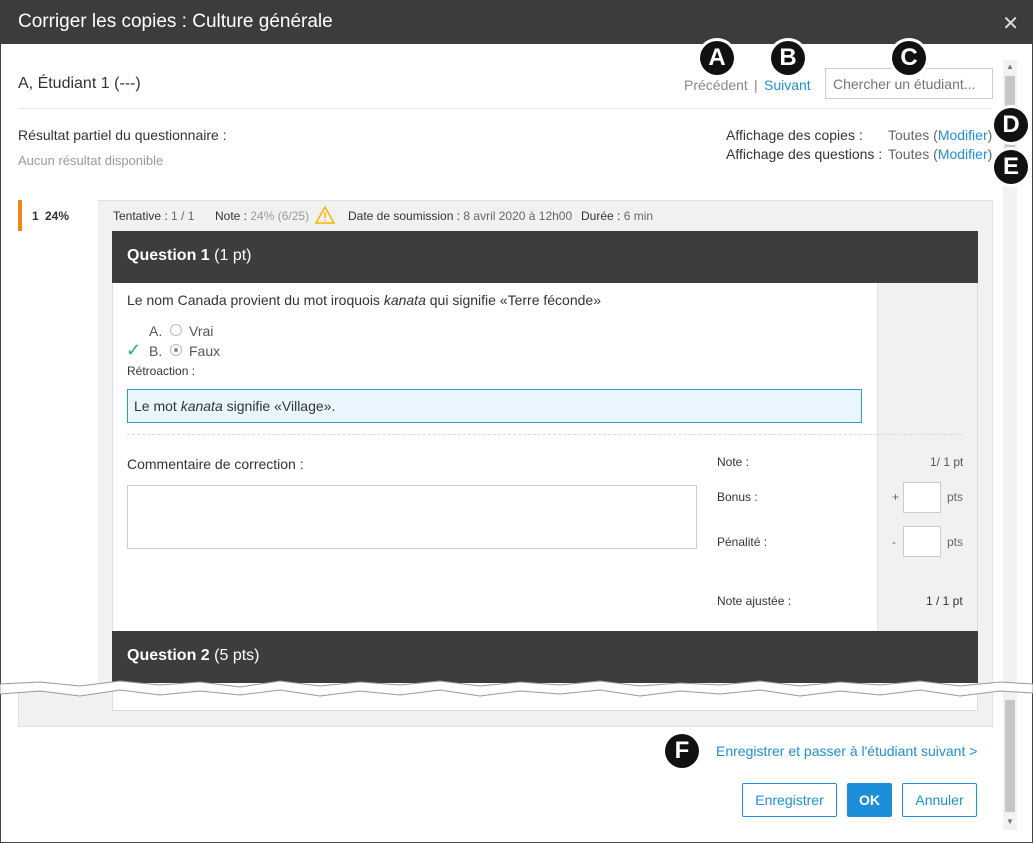 The height and width of the screenshot is (843, 1033). I want to click on attempt-tab: 1 24%, so click(58, 215).